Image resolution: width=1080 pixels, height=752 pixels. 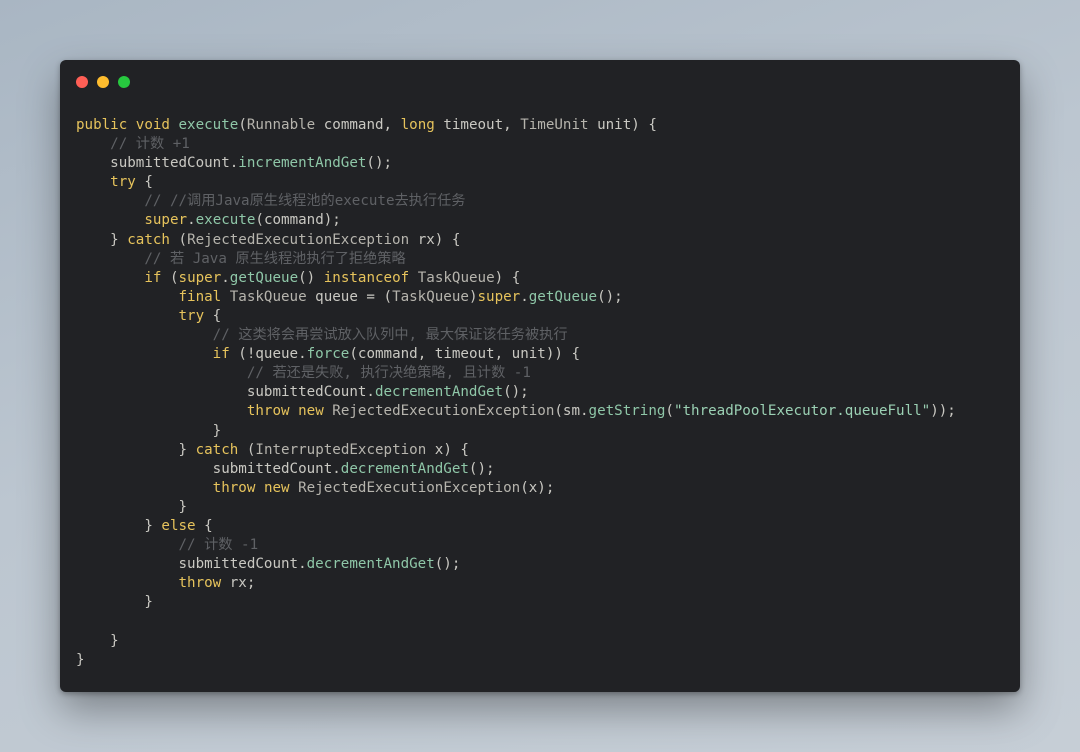 I want to click on code-line: submittedCount.decrementAndGet();, so click(x=543, y=469).